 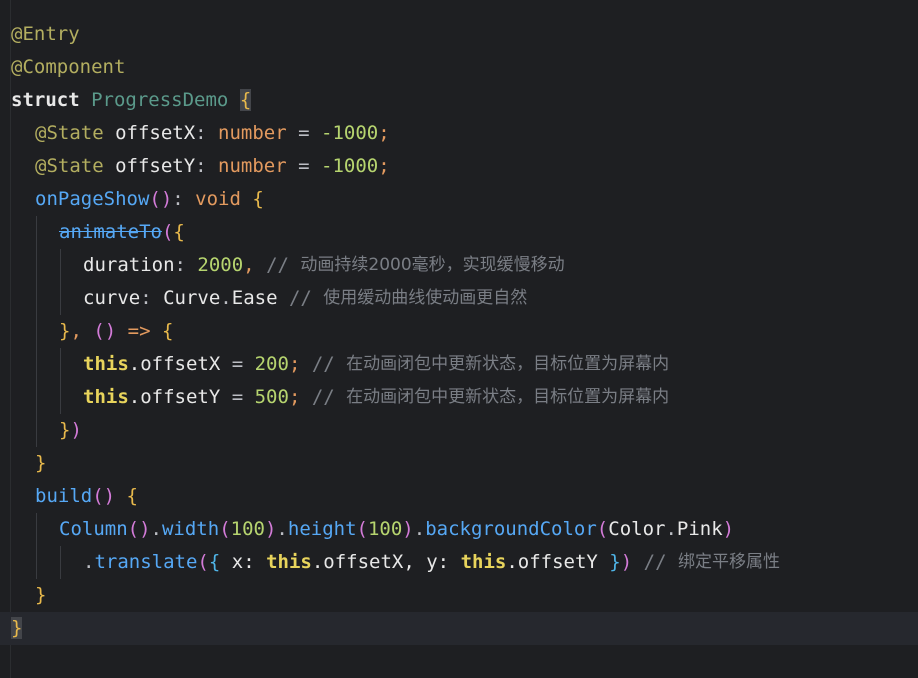 I want to click on code-token: 使用缓动曲线使动画更自然, so click(x=425, y=298).